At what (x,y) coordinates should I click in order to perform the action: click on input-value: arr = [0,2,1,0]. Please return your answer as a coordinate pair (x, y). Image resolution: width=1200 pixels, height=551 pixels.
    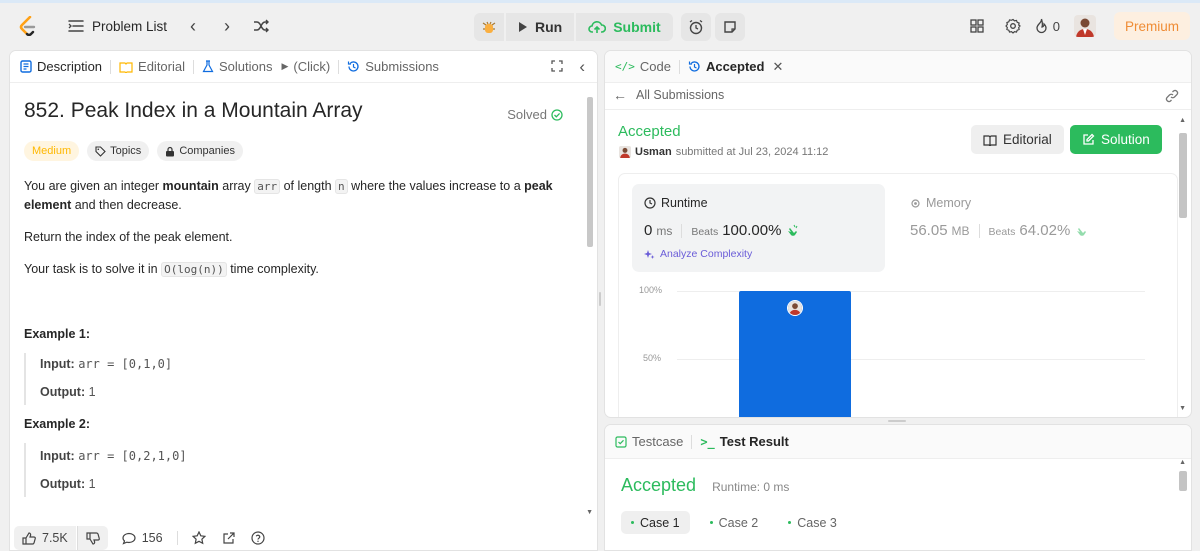
    Looking at the image, I should click on (132, 456).